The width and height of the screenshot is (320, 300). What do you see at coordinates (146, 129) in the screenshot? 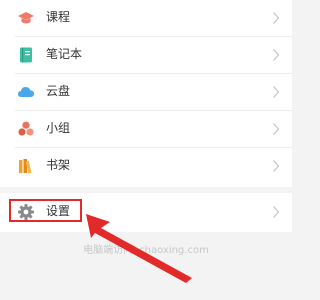
I see `menu-item-groups: 小组` at bounding box center [146, 129].